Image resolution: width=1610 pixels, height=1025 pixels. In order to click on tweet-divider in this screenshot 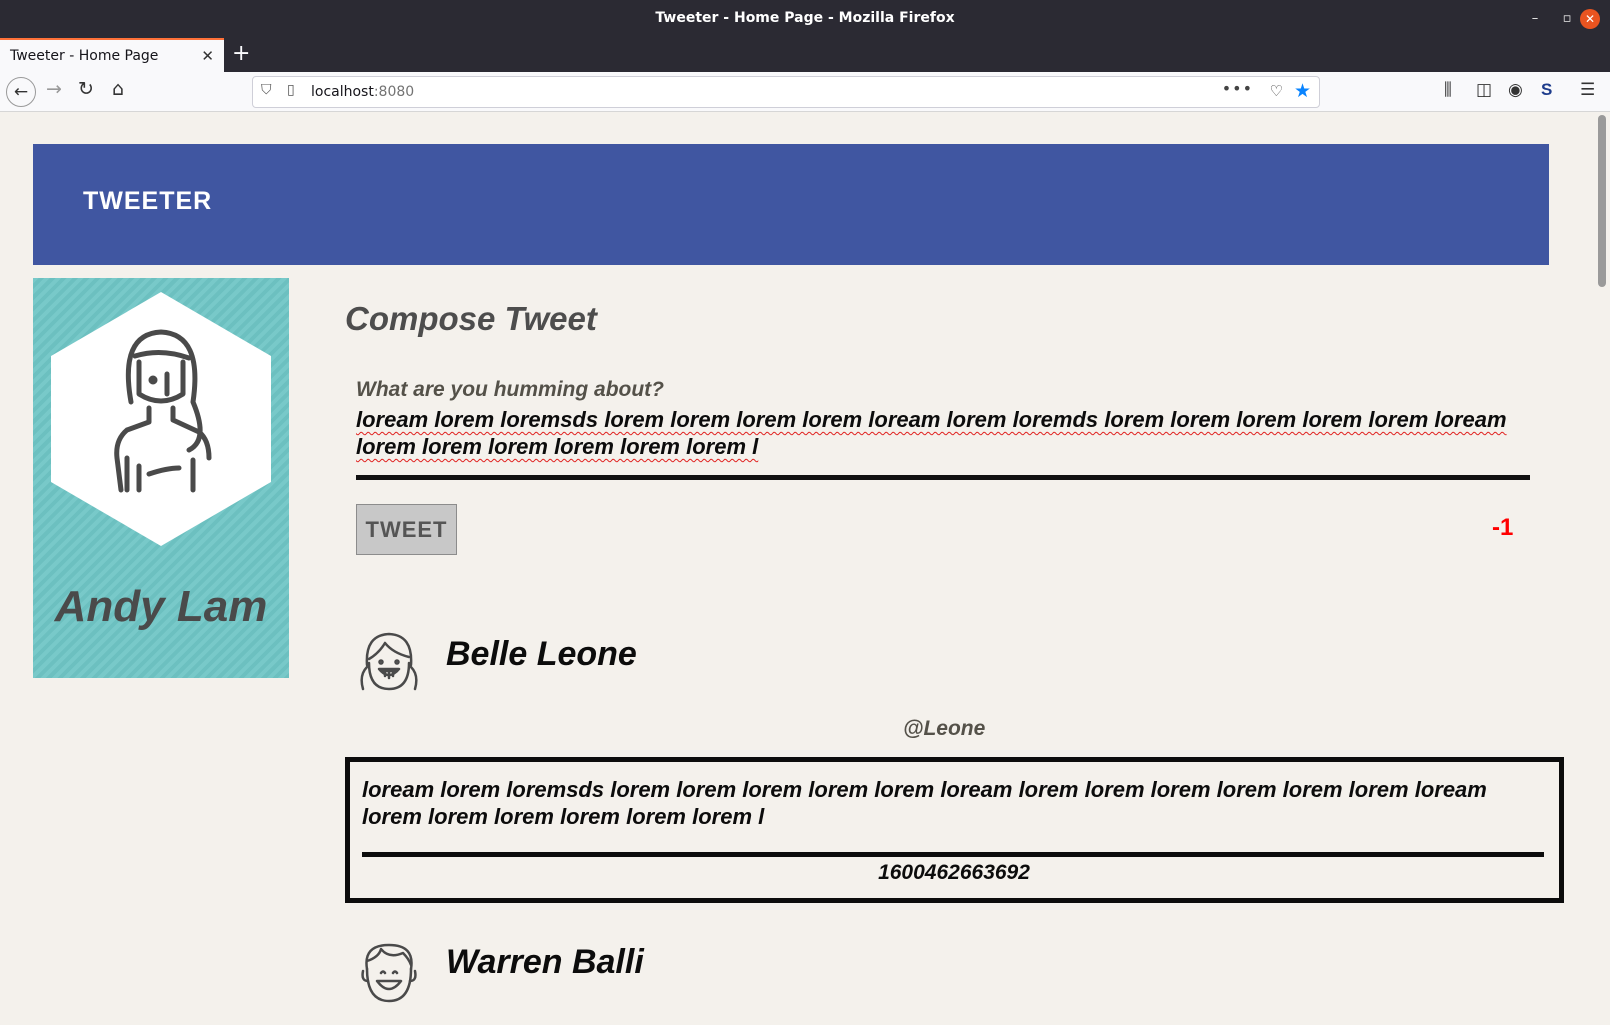, I will do `click(953, 854)`.